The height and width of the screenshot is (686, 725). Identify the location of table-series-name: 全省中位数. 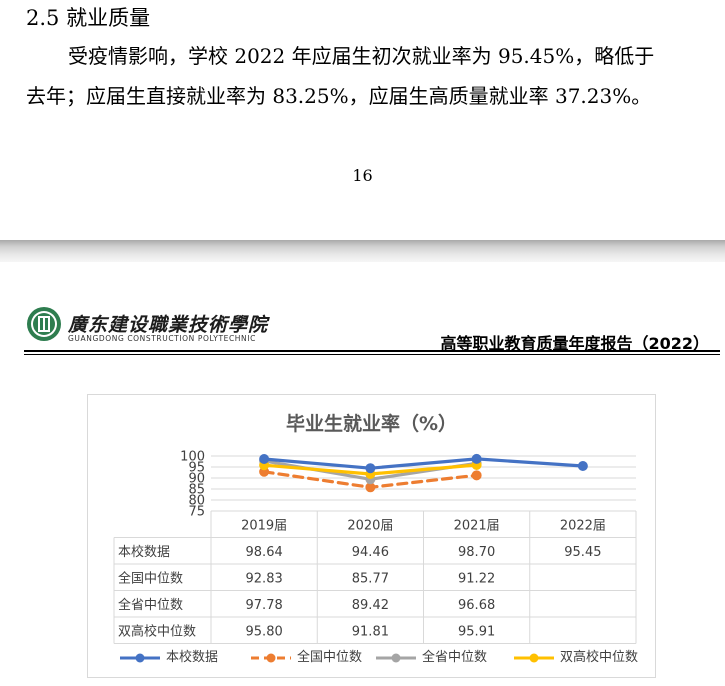
(150, 605).